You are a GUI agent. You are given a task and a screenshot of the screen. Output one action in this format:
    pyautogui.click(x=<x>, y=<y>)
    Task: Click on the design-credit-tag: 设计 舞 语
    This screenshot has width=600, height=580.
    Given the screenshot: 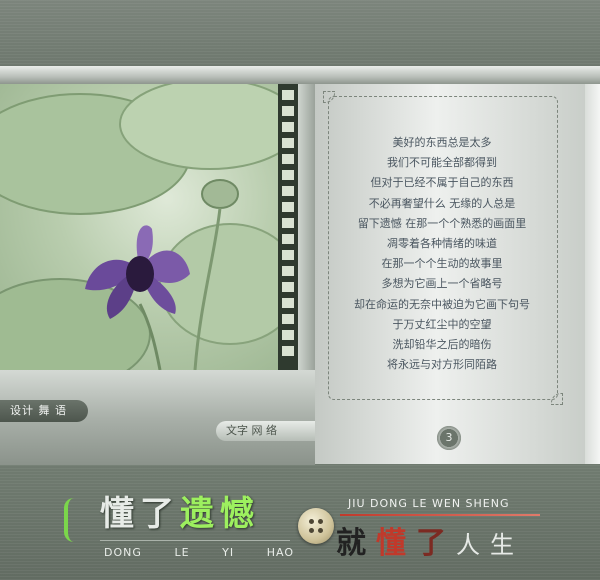 What is the action you would take?
    pyautogui.click(x=44, y=411)
    